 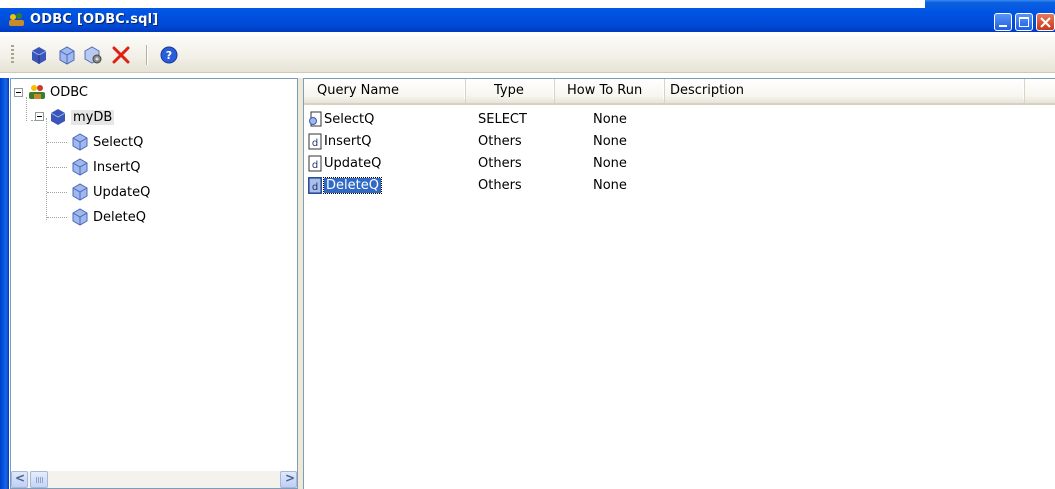 I want to click on table-row: d UpdateQ Others None, so click(x=501, y=163).